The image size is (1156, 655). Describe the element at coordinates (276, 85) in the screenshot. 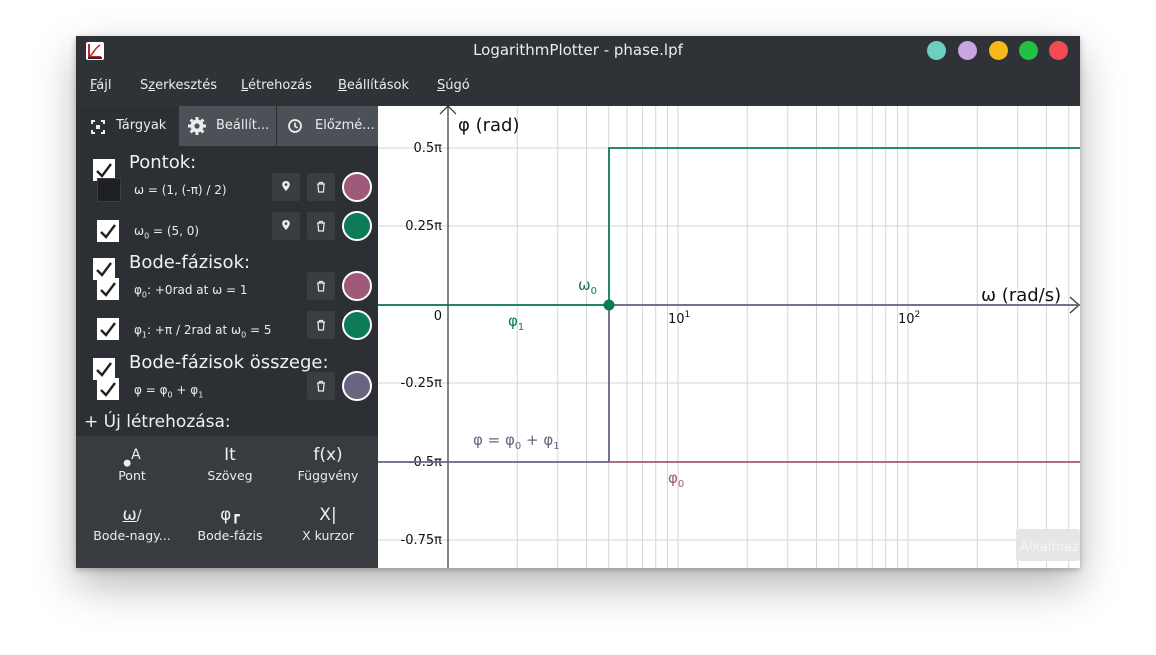

I see `menu-create: Létrehozás` at that location.